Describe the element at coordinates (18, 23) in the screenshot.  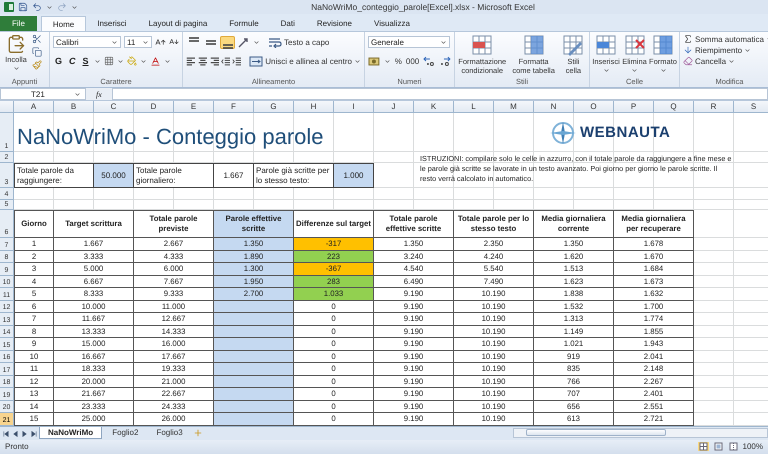
I see `ribbon-tab: File` at that location.